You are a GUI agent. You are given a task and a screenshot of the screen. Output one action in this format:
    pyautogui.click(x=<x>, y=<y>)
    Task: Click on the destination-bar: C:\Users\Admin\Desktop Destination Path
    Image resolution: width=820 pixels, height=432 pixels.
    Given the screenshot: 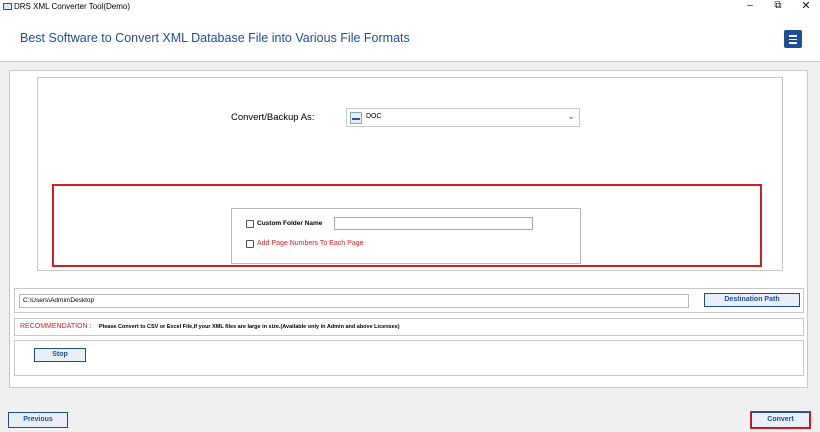 What is the action you would take?
    pyautogui.click(x=409, y=300)
    